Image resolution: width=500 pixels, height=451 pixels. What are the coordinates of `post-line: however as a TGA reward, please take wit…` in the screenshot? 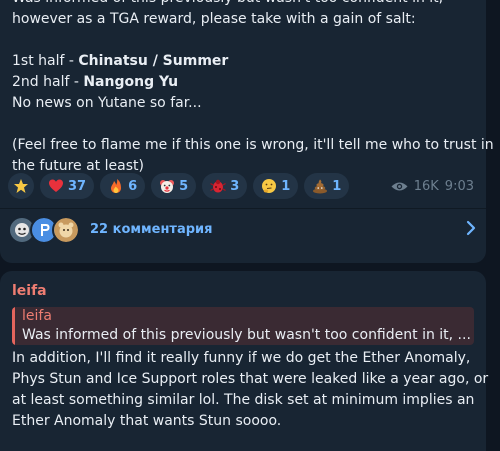 It's located at (214, 19).